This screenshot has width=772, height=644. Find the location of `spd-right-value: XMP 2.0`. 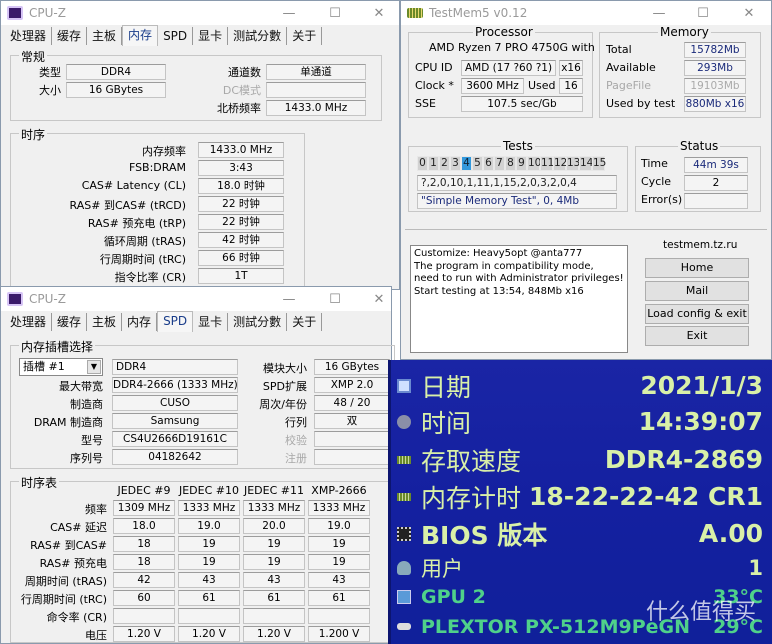

spd-right-value: XMP 2.0 is located at coordinates (352, 385).